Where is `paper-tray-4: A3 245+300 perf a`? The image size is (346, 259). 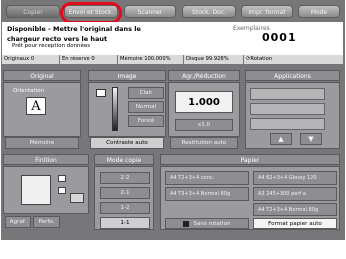 paper-tray-4: A3 245+300 perf a is located at coordinates (295, 194).